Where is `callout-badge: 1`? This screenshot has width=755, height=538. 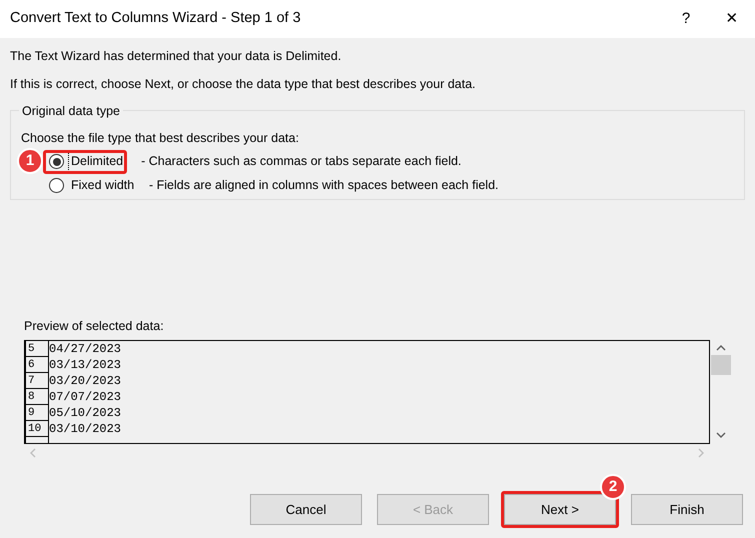
callout-badge: 1 is located at coordinates (30, 161).